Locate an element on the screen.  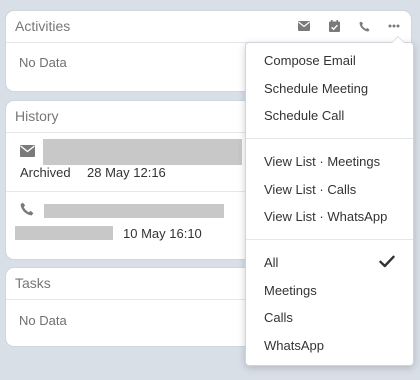
menu-item-filter-meetings: Meetings is located at coordinates (290, 290).